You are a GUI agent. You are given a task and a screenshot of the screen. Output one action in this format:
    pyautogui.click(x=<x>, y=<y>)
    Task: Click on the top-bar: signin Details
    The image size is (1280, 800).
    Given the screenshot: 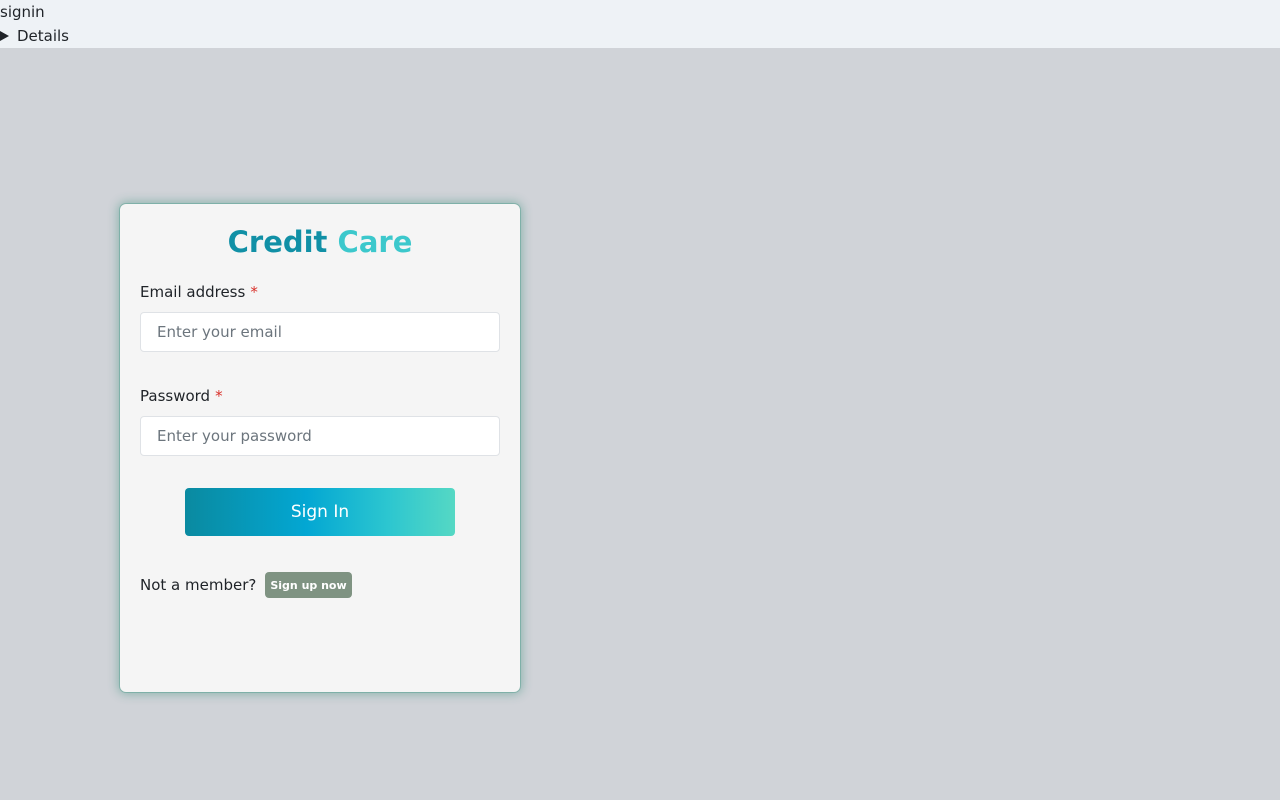 What is the action you would take?
    pyautogui.click(x=640, y=24)
    